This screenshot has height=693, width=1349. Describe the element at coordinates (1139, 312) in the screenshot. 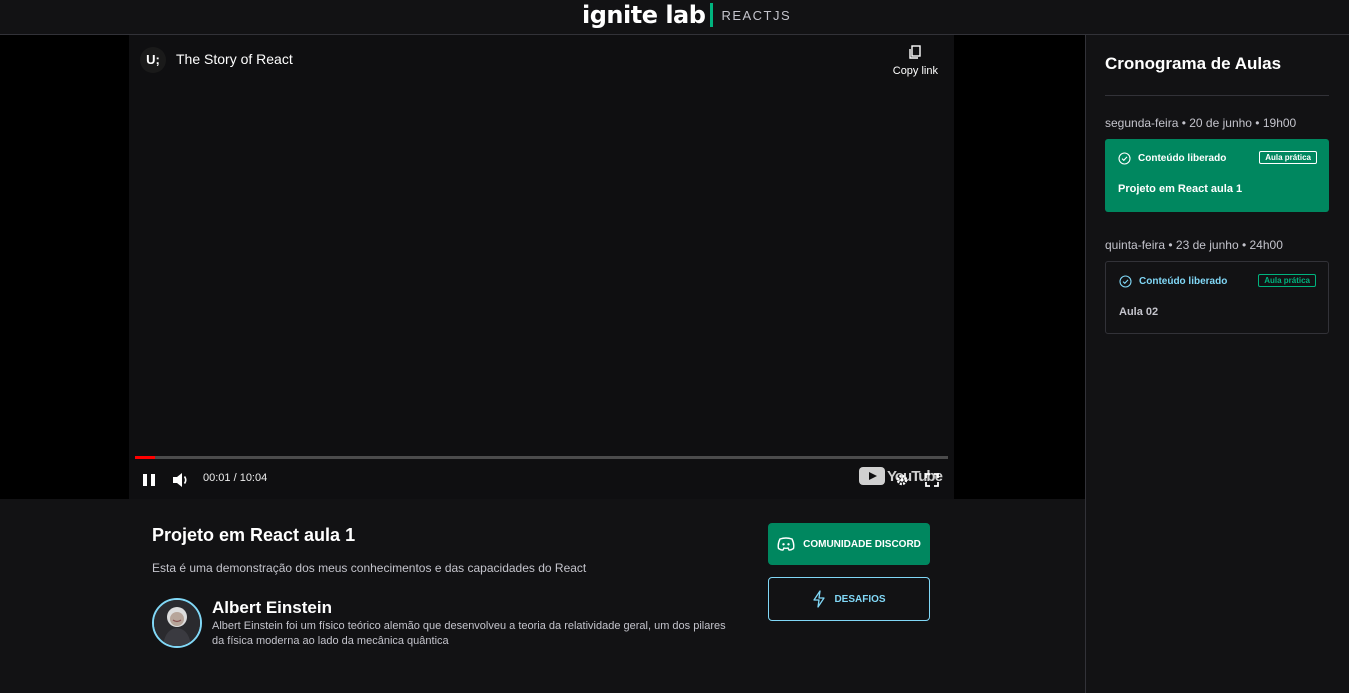

I see `lesson-name: Aula 02` at that location.